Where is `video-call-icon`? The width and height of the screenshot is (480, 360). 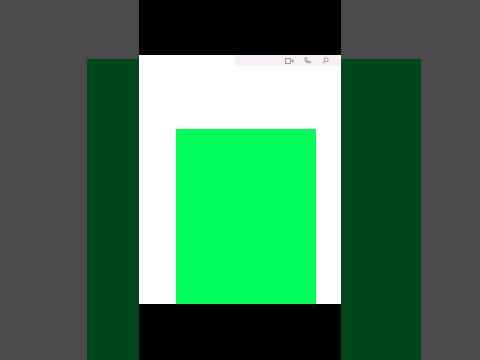
video-call-icon is located at coordinates (289, 60).